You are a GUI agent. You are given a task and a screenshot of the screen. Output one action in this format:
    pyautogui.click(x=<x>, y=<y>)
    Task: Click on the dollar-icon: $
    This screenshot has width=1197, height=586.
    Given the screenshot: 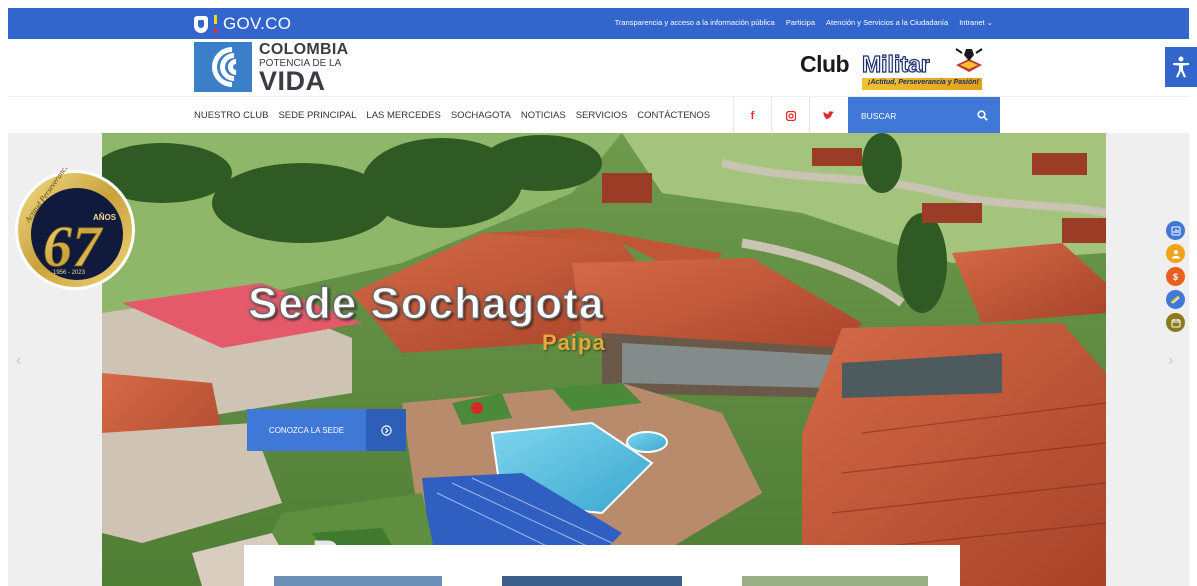 What is the action you would take?
    pyautogui.click(x=1175, y=276)
    